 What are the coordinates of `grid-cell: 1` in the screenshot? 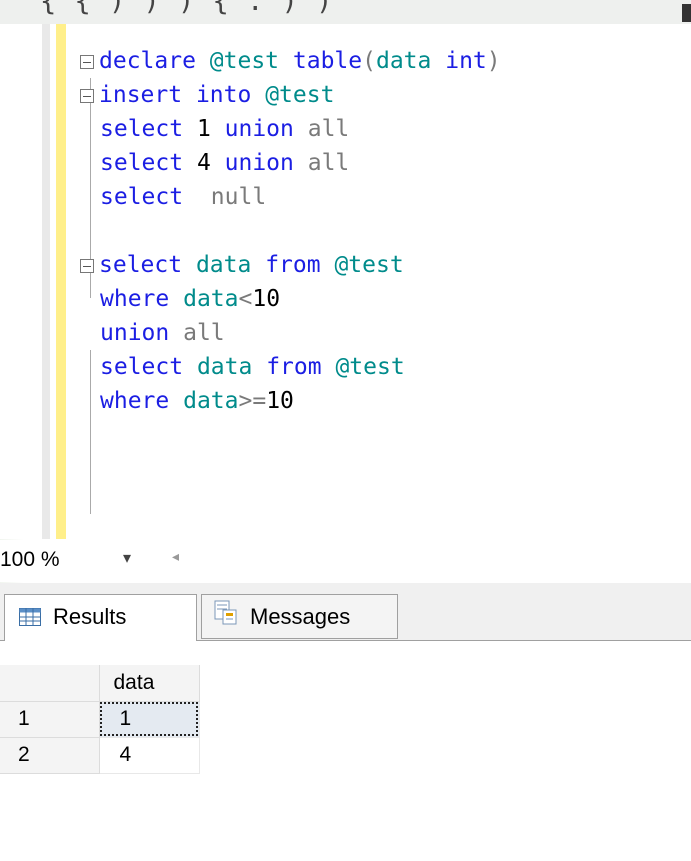 It's located at (149, 719).